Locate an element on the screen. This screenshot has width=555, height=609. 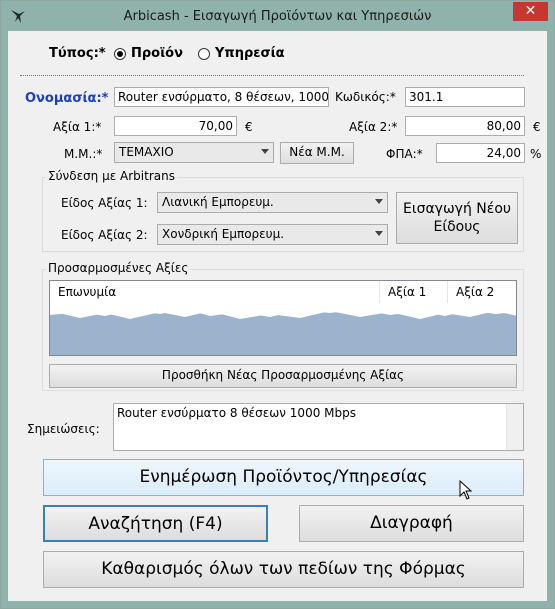
code-label: Κωδικός:* is located at coordinates (365, 97).